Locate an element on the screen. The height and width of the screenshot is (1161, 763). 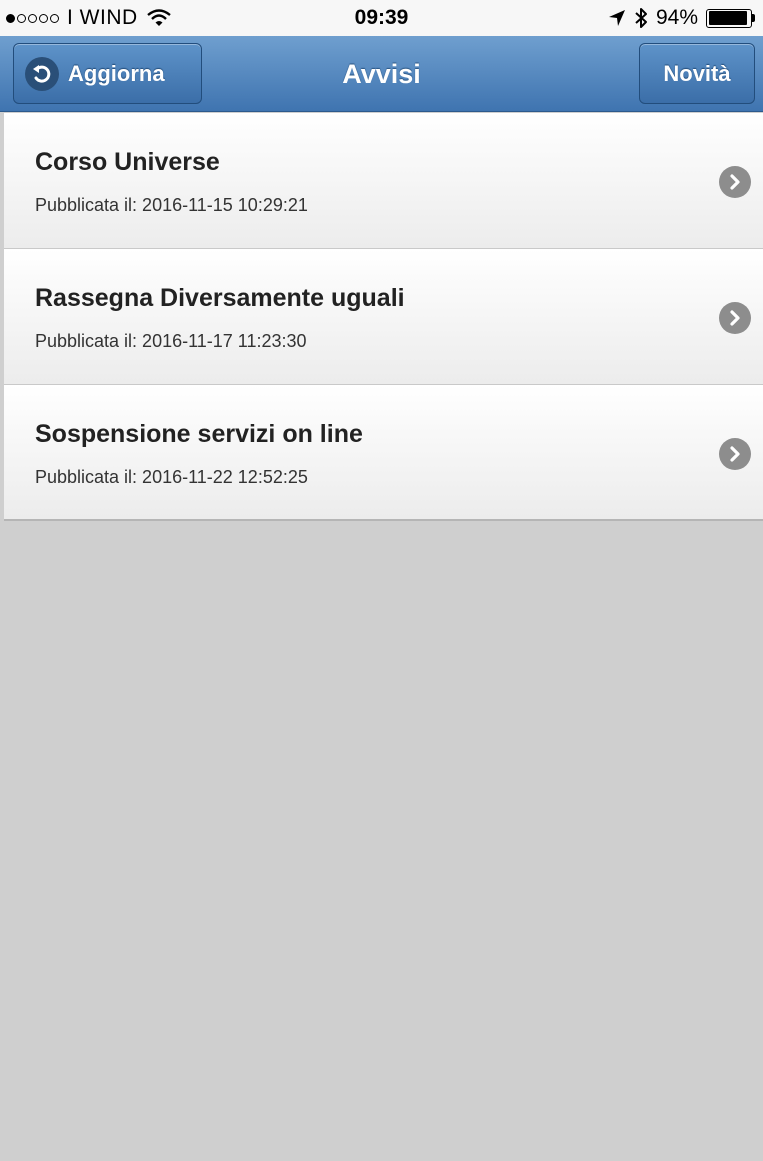
news-button: Novità is located at coordinates (697, 73).